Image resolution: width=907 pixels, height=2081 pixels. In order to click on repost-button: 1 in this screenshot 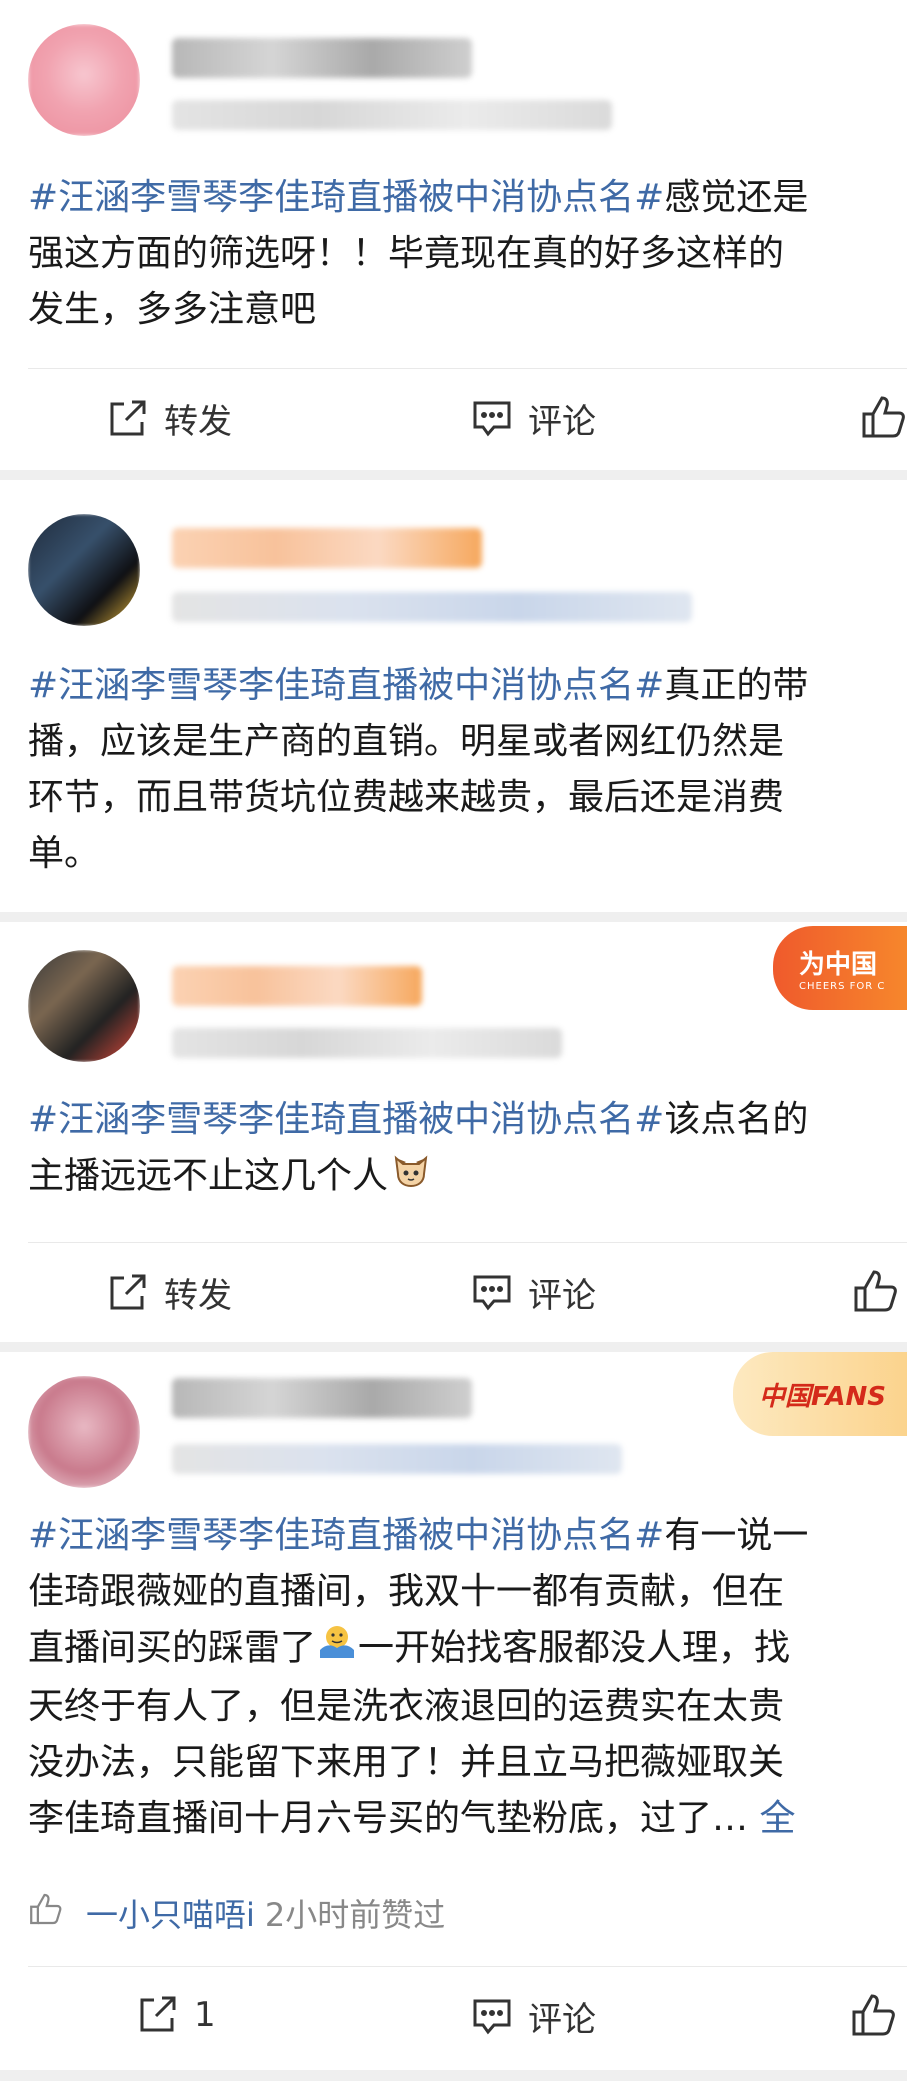, I will do `click(175, 2015)`.